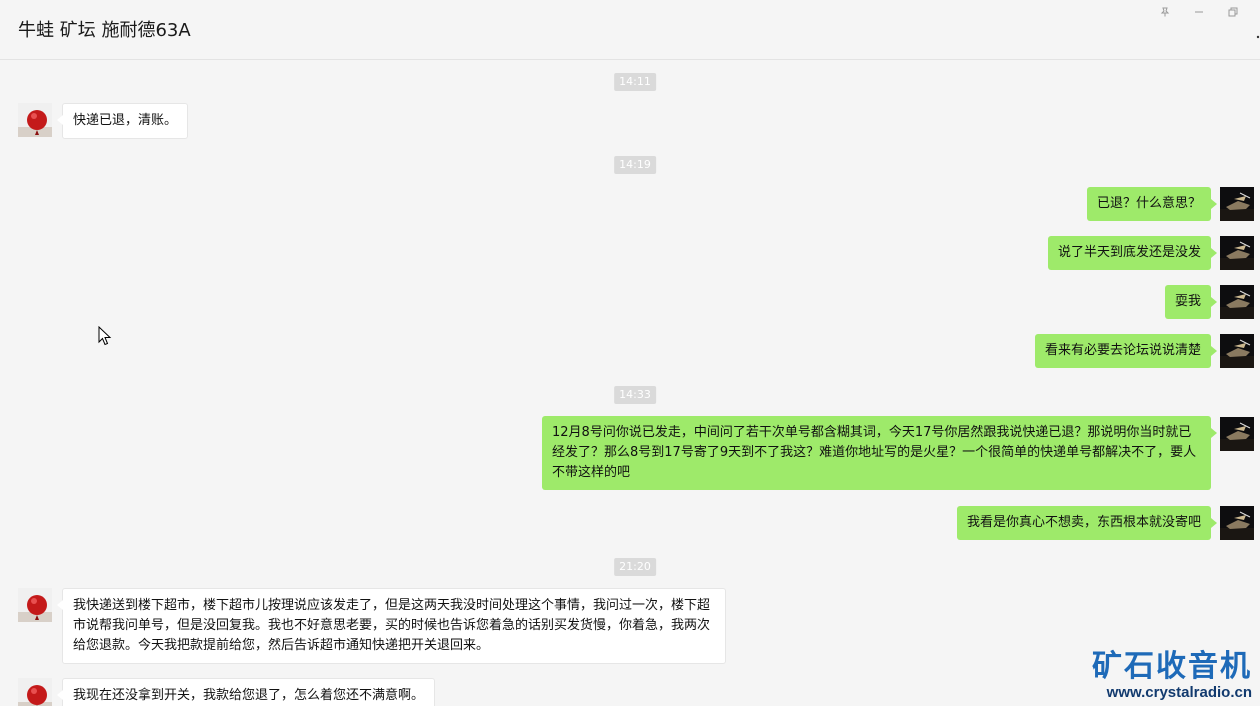 The width and height of the screenshot is (1260, 706). Describe the element at coordinates (635, 82) in the screenshot. I see `timestamp: 14:11` at that location.